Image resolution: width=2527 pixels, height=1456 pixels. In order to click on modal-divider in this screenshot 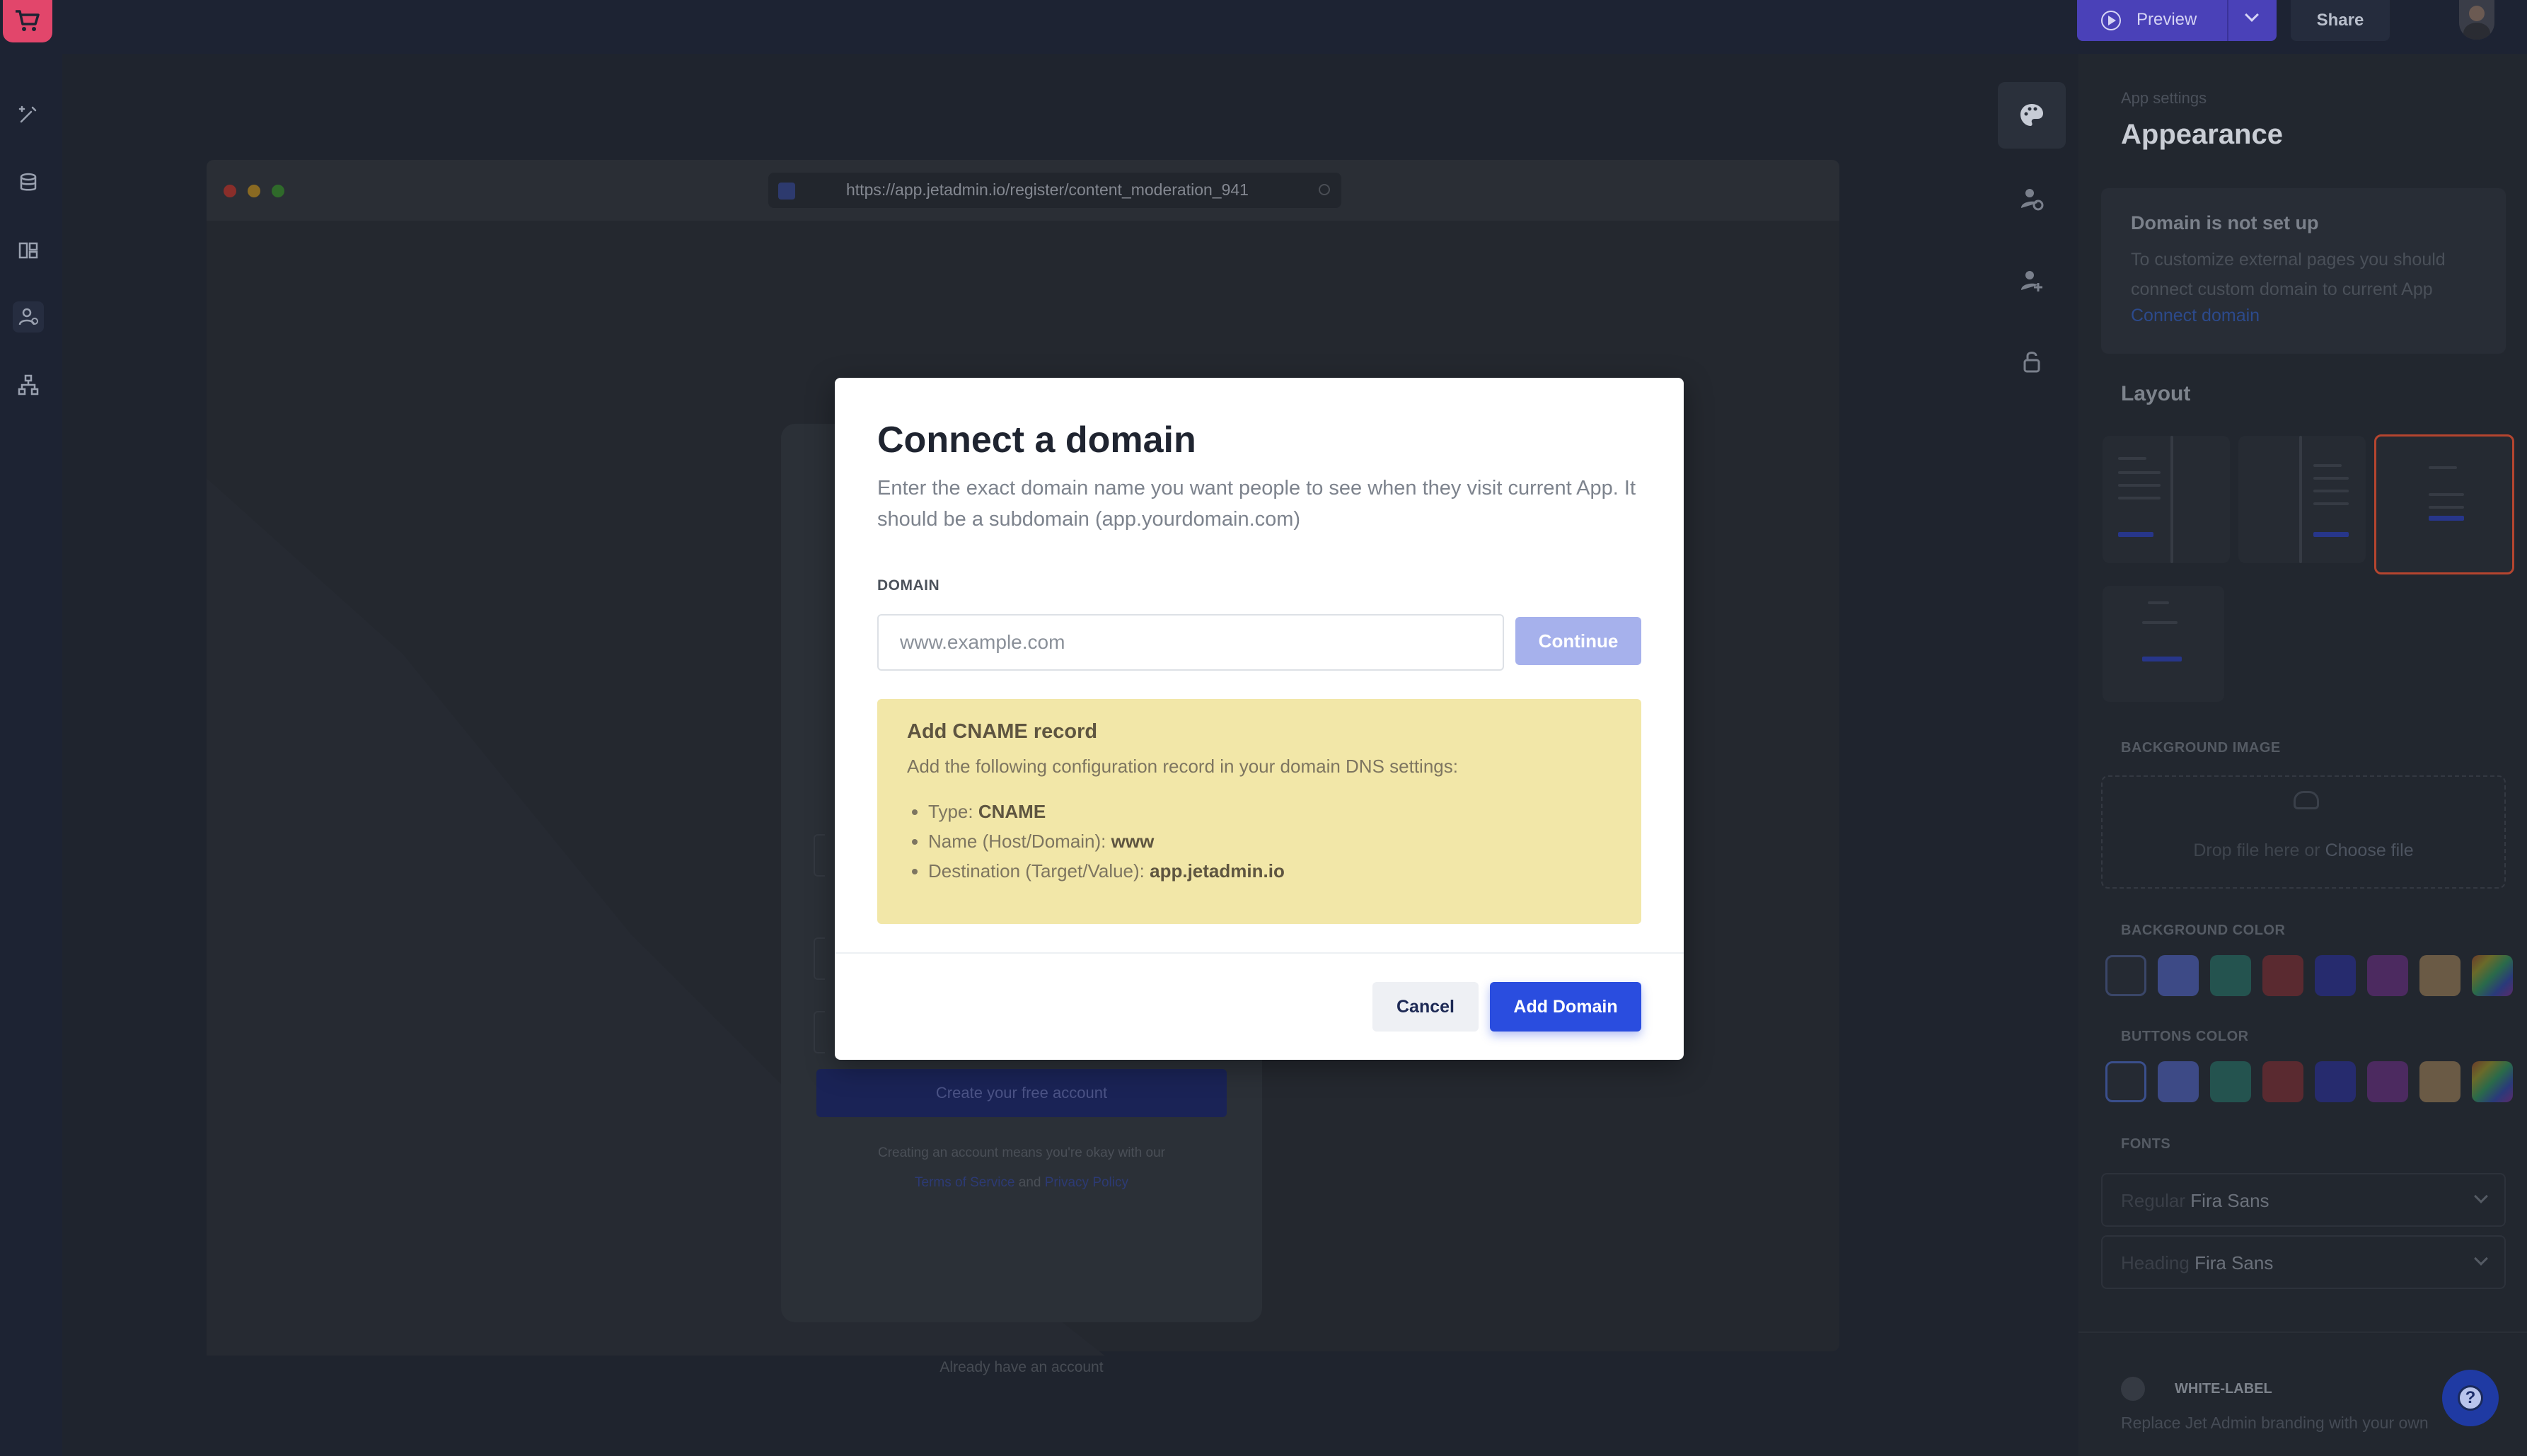, I will do `click(1259, 953)`.